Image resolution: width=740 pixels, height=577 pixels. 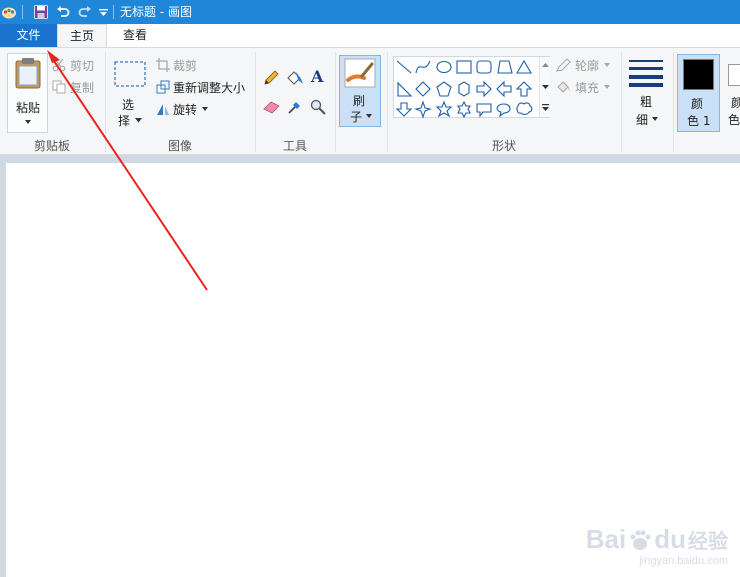 What do you see at coordinates (127, 170) in the screenshot?
I see `annotation-arrow` at bounding box center [127, 170].